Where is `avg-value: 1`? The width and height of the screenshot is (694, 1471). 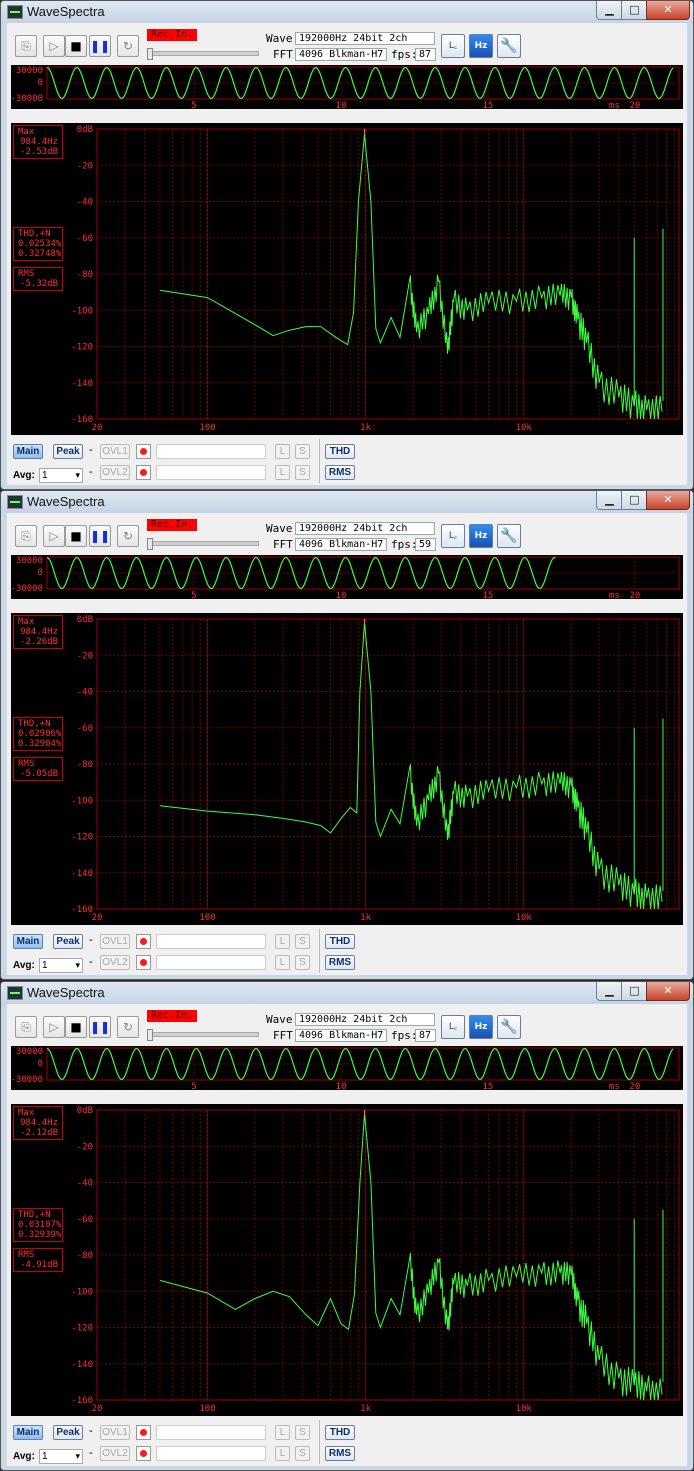 avg-value: 1 is located at coordinates (45, 1456).